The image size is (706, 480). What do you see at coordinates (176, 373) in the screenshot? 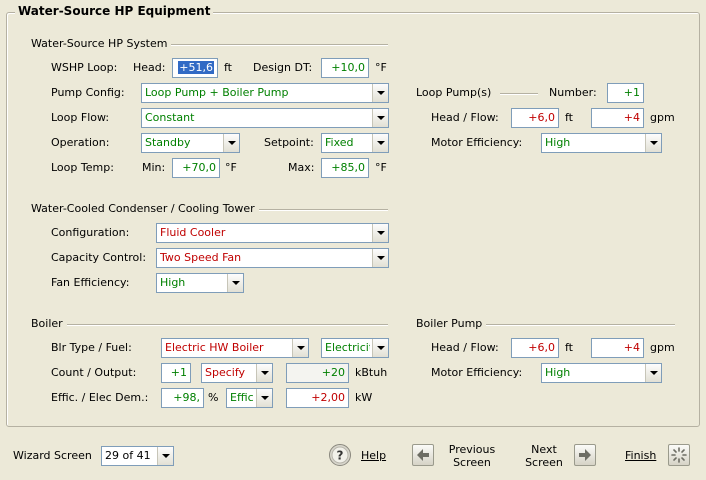
I see `boiler-count-input: +1` at bounding box center [176, 373].